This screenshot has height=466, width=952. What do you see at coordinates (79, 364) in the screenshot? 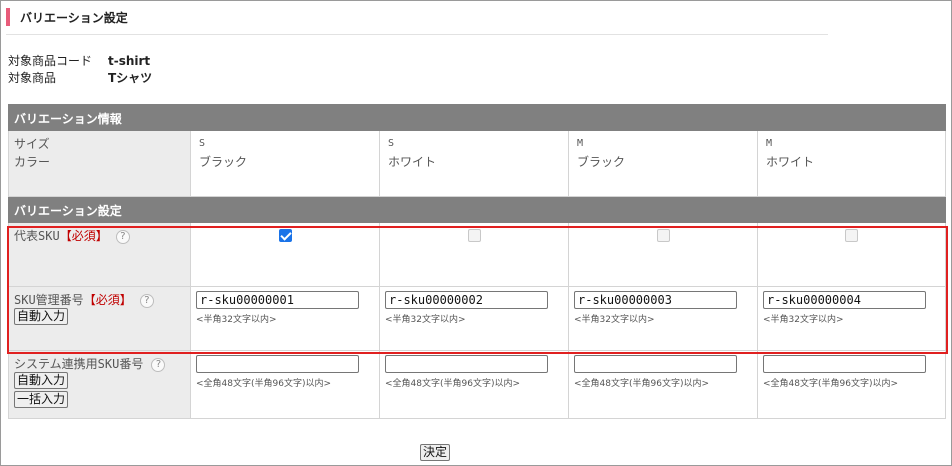
I see `system-sku-label: システム連携用SKU番号` at bounding box center [79, 364].